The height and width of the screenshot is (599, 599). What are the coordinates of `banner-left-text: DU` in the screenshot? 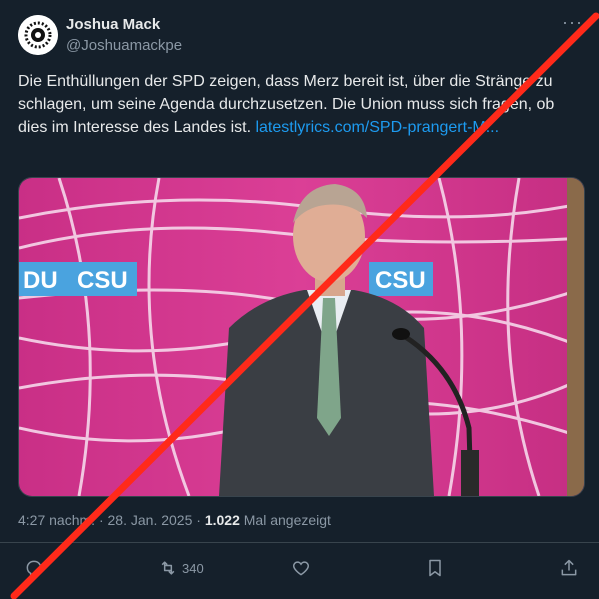 It's located at (40, 280).